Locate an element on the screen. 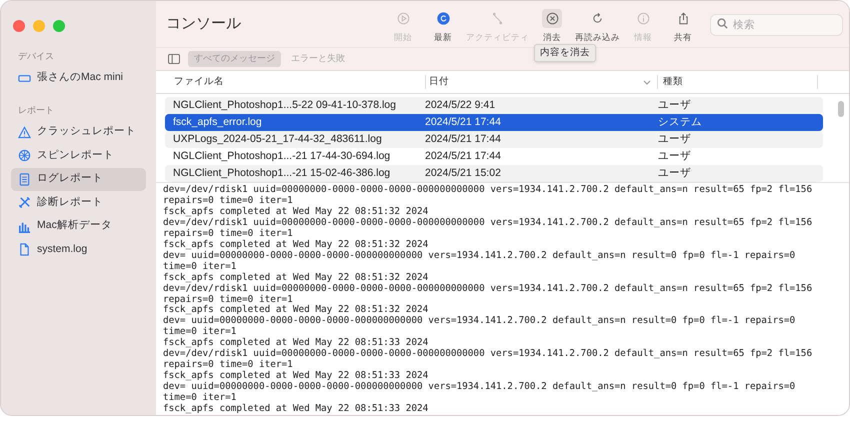  sidebar-item: Mac解析データ is located at coordinates (78, 226).